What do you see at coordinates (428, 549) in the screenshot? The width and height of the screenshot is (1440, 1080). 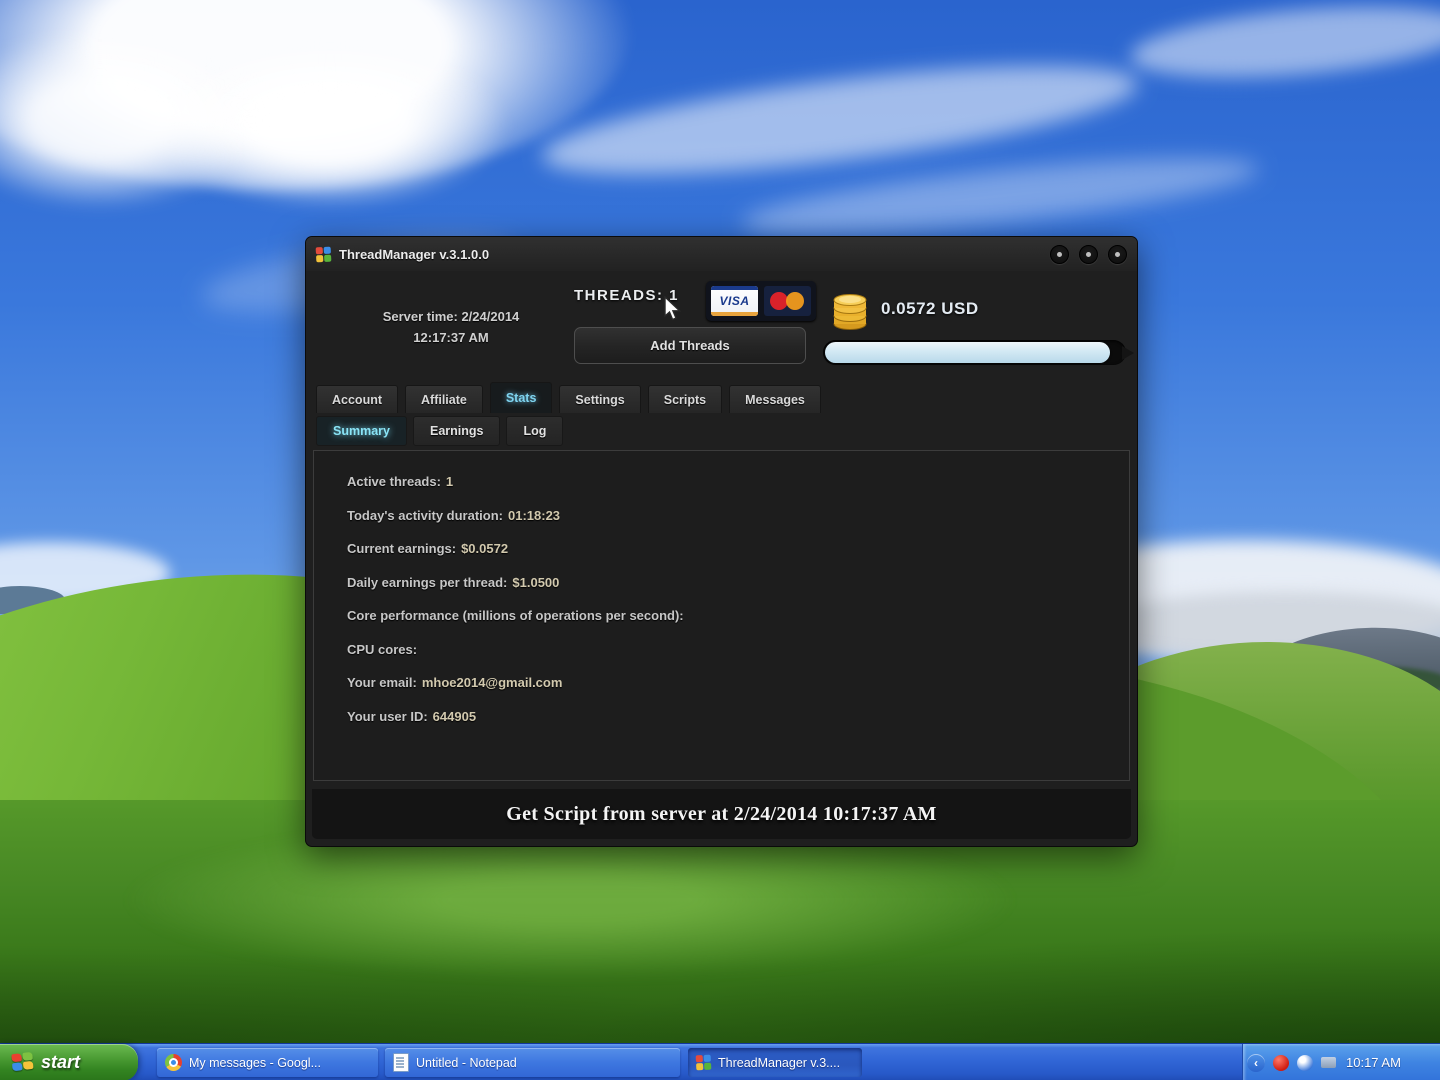 I see `stat-row-current-earnings: Current earnings: $0.0572` at bounding box center [428, 549].